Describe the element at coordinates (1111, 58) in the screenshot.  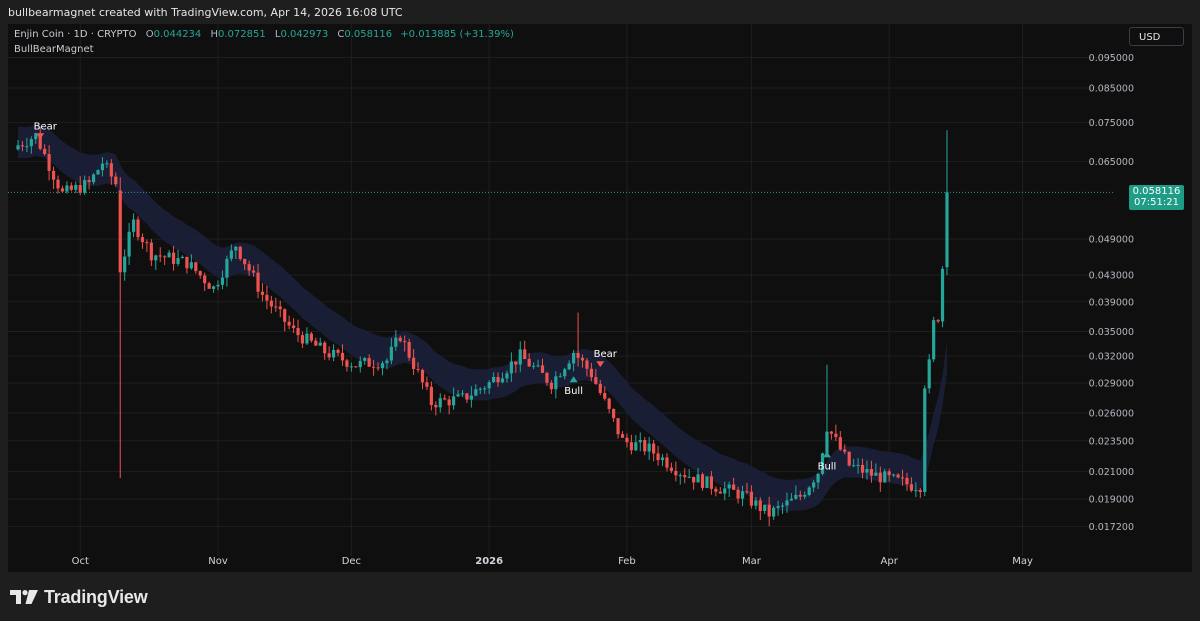
I see `y-tick-label: 0.095000` at that location.